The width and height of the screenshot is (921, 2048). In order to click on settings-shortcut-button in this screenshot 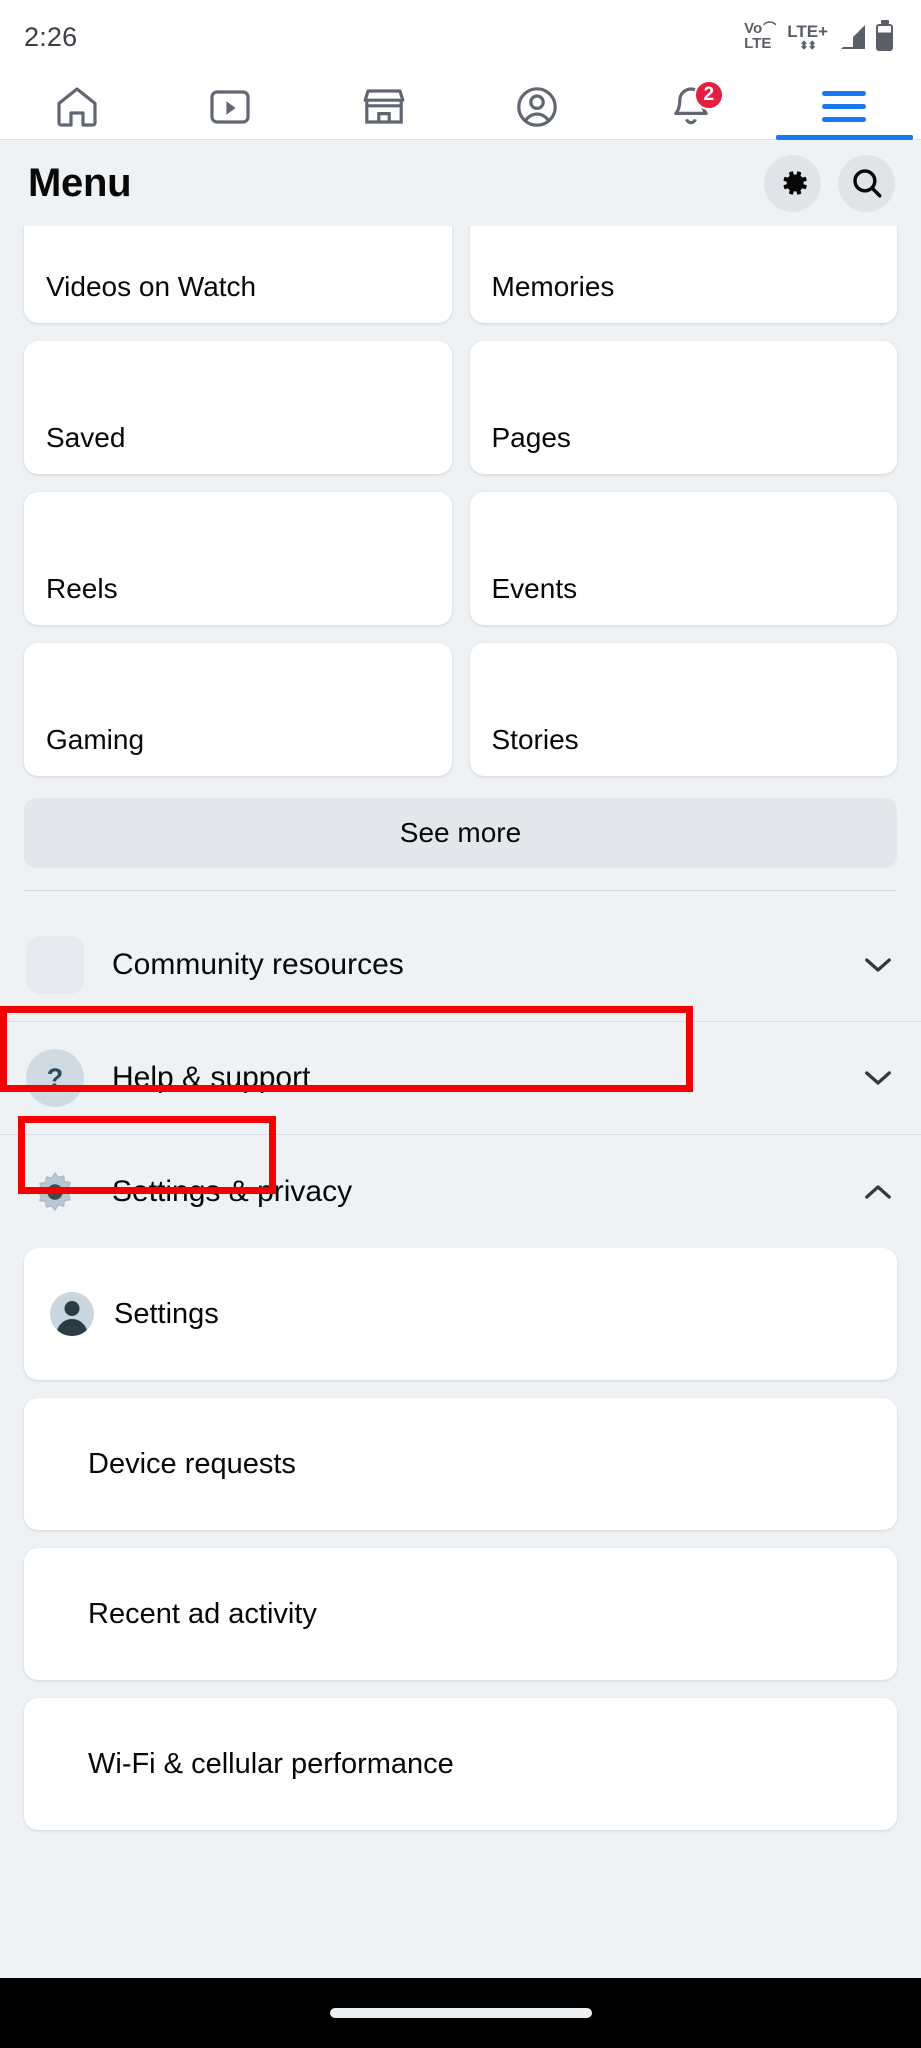, I will do `click(792, 183)`.